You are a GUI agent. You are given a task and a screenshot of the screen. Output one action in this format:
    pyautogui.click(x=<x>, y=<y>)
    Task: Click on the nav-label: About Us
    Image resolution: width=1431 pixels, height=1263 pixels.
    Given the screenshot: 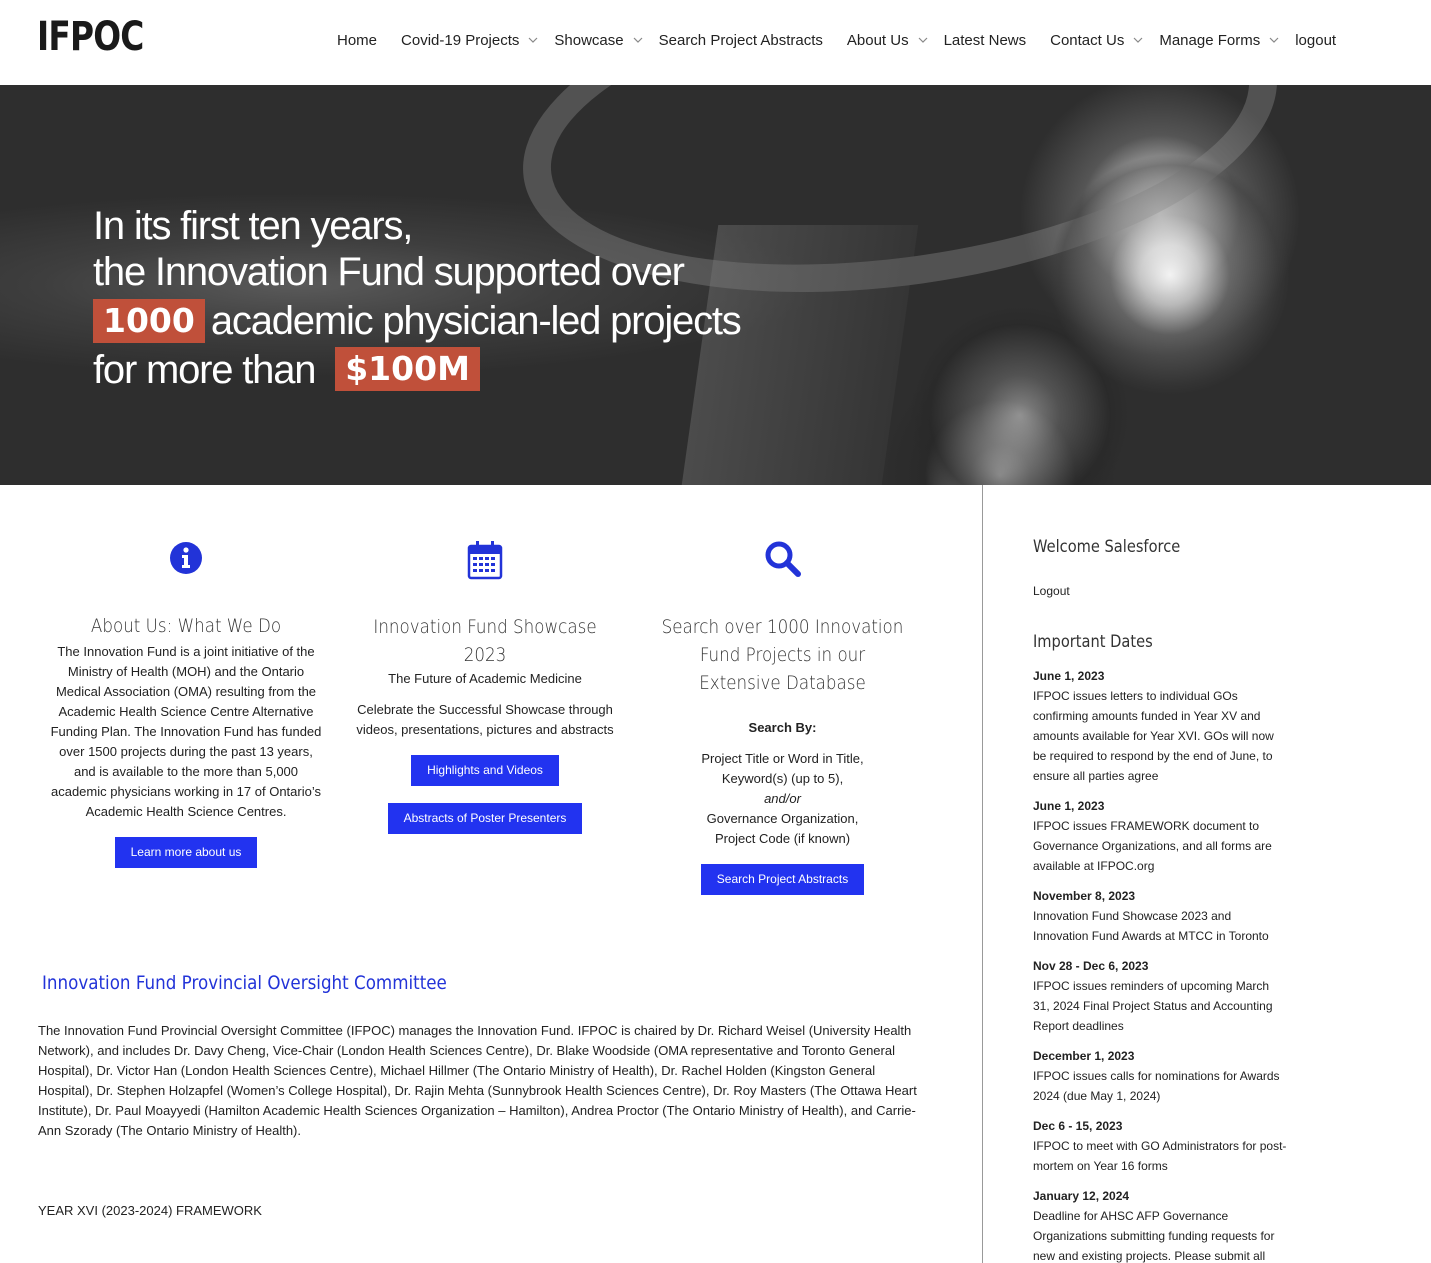 What is the action you would take?
    pyautogui.click(x=877, y=40)
    